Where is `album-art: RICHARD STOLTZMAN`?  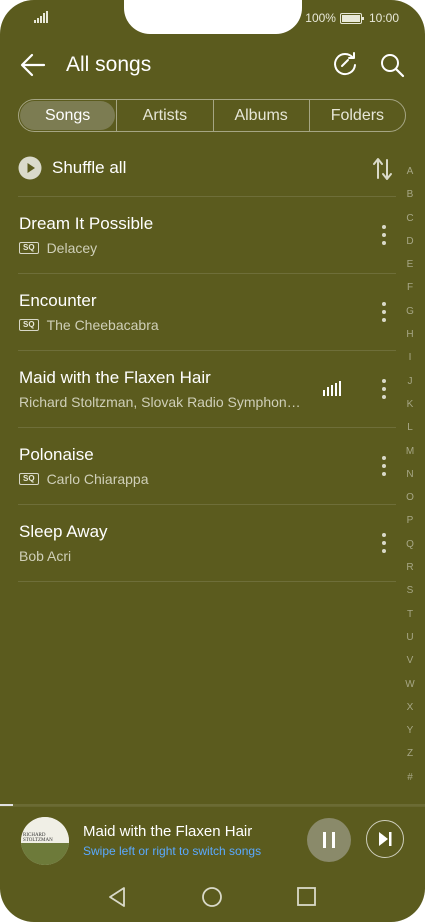
album-art: RICHARD STOLTZMAN is located at coordinates (45, 841).